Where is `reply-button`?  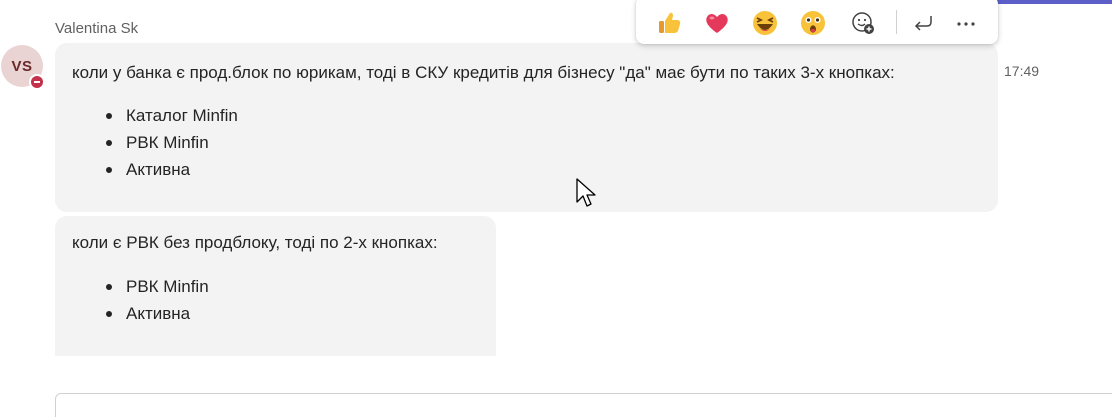
reply-button is located at coordinates (923, 23).